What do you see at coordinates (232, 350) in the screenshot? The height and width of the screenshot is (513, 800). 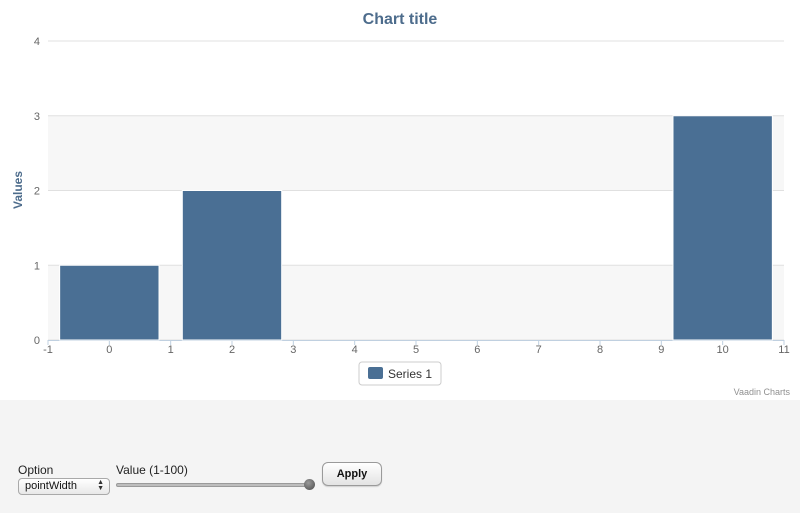 I see `x-tick-label: 2` at bounding box center [232, 350].